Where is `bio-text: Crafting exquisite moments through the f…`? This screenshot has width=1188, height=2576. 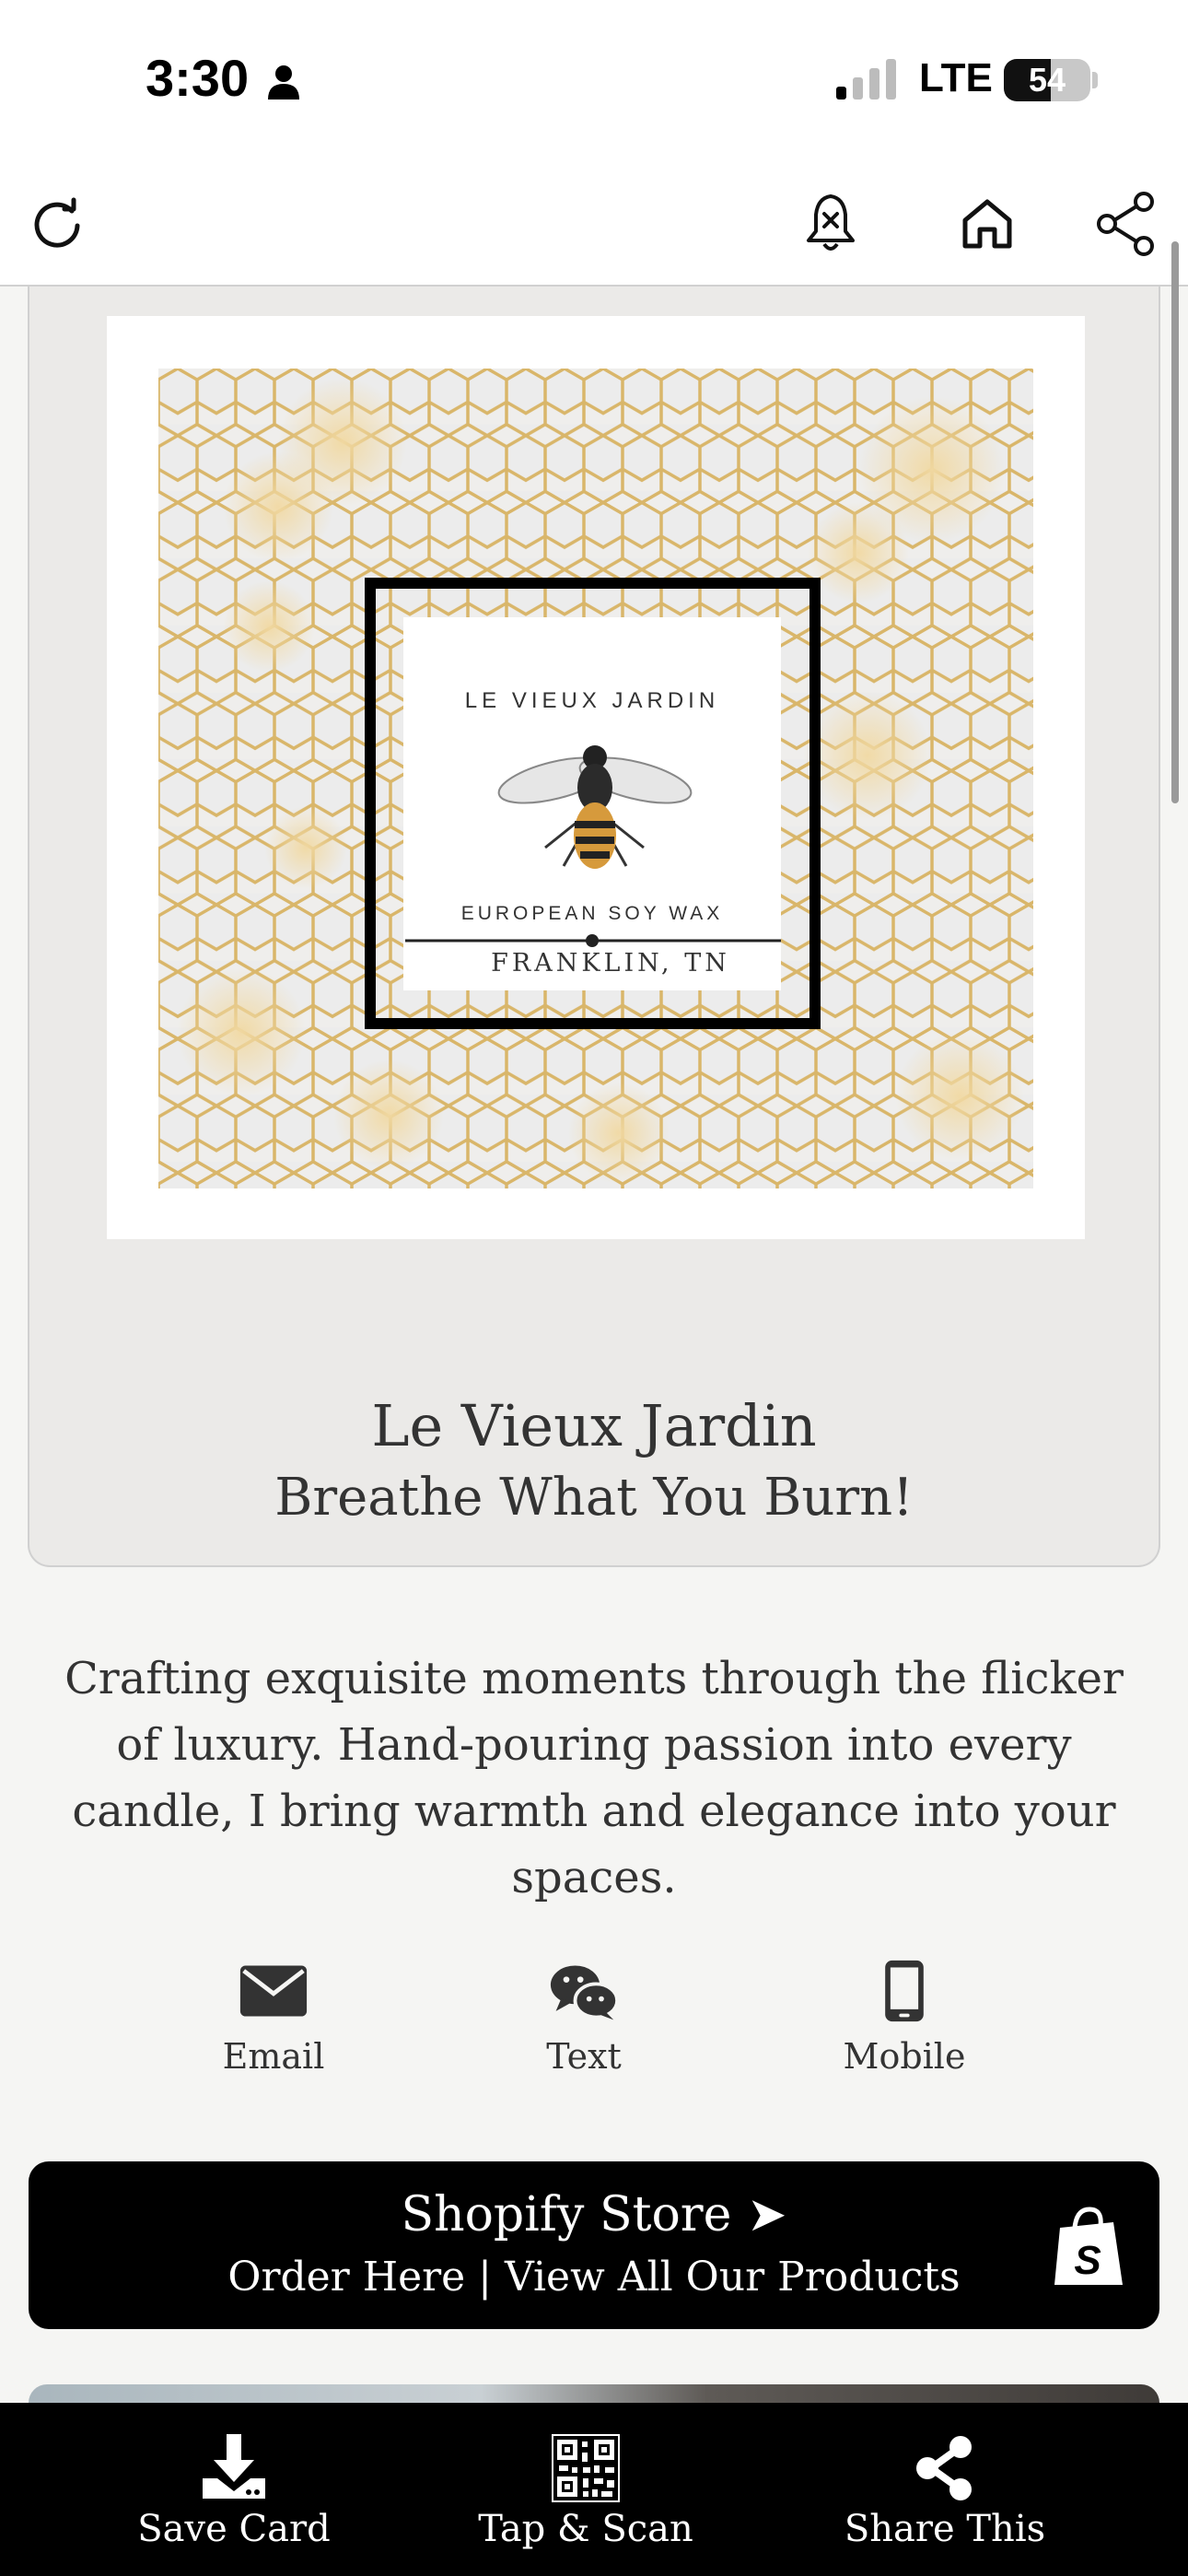 bio-text: Crafting exquisite moments through the f… is located at coordinates (594, 1778).